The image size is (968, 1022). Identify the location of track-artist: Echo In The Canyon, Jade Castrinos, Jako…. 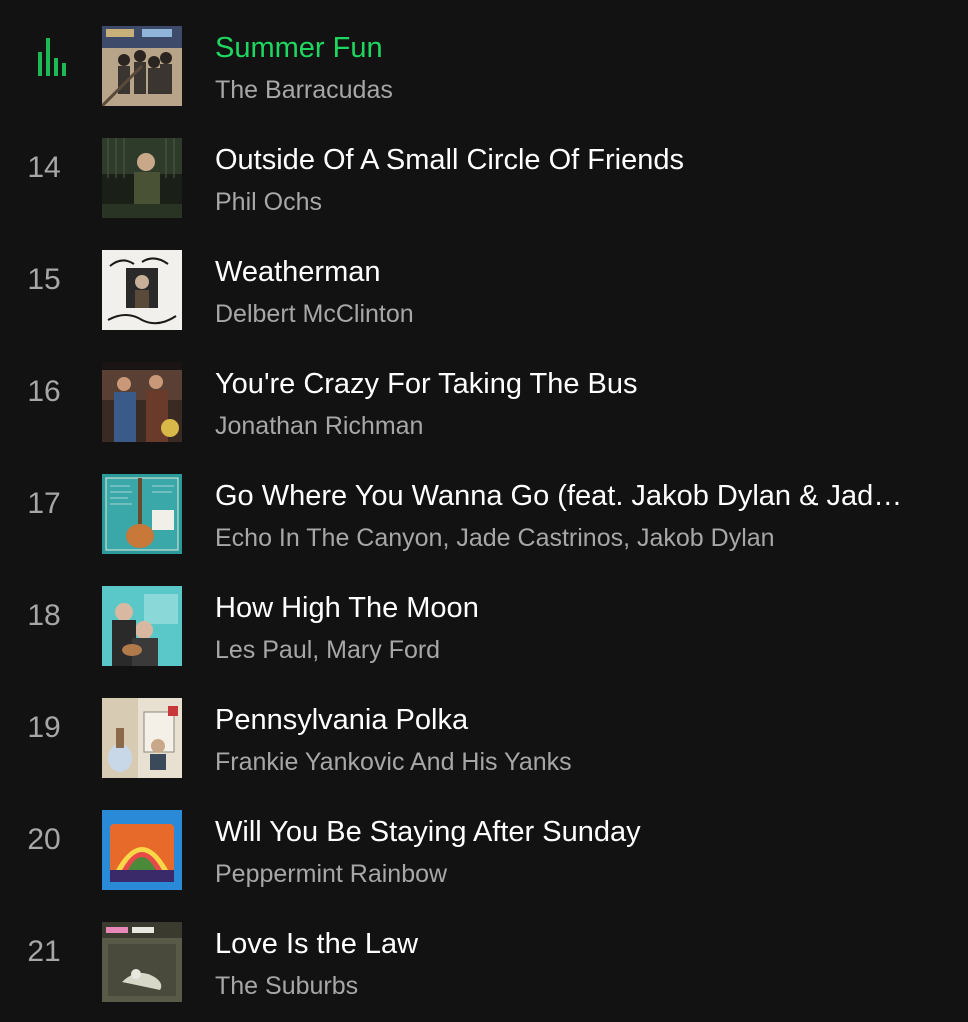
(585, 538).